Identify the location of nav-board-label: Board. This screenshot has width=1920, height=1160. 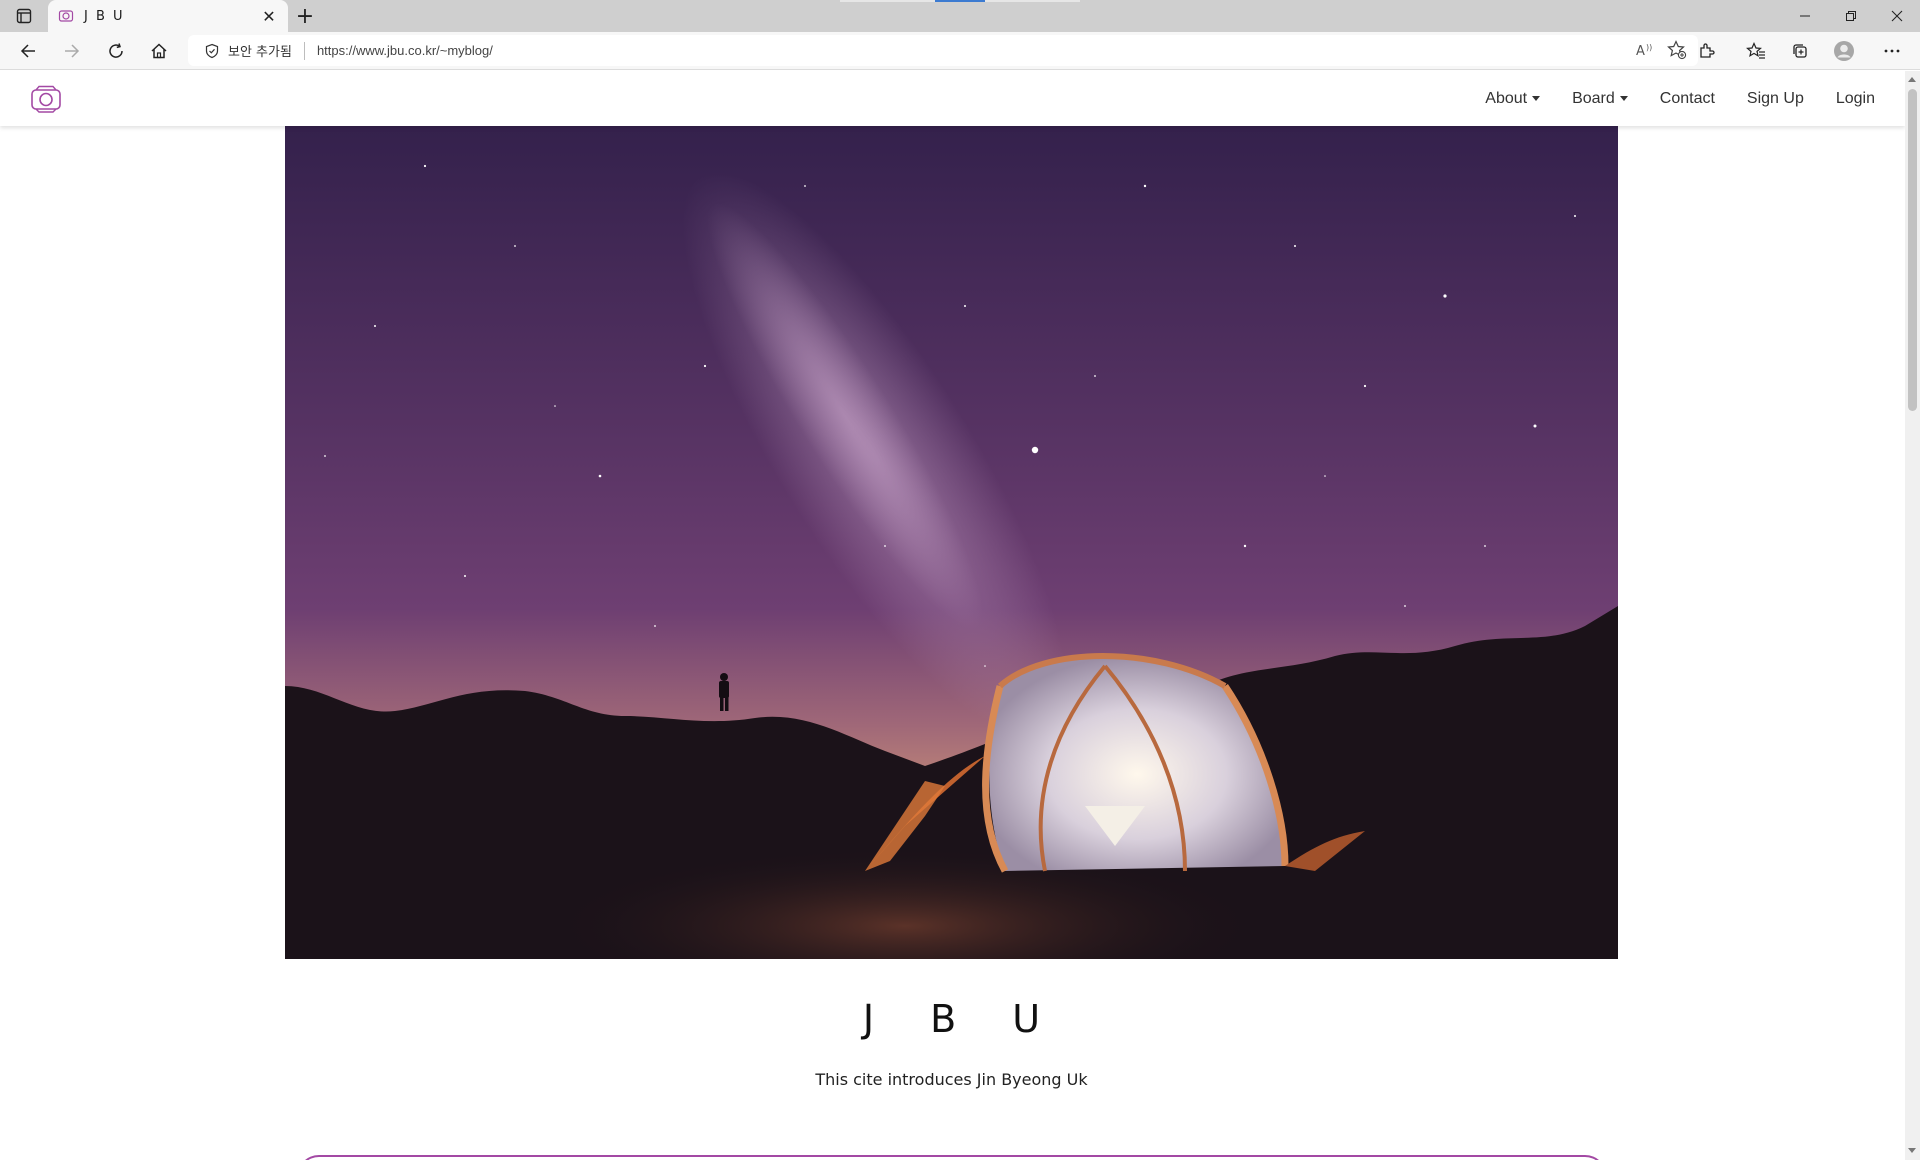
(1593, 98).